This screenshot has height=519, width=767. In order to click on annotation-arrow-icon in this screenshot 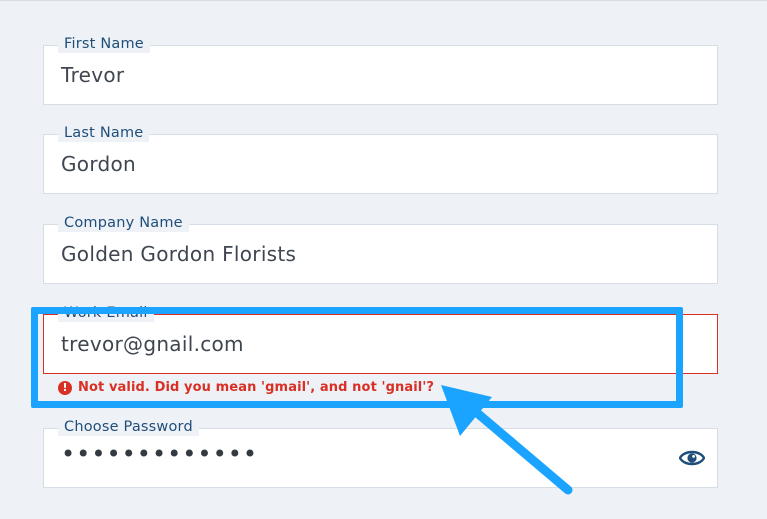, I will do `click(507, 440)`.